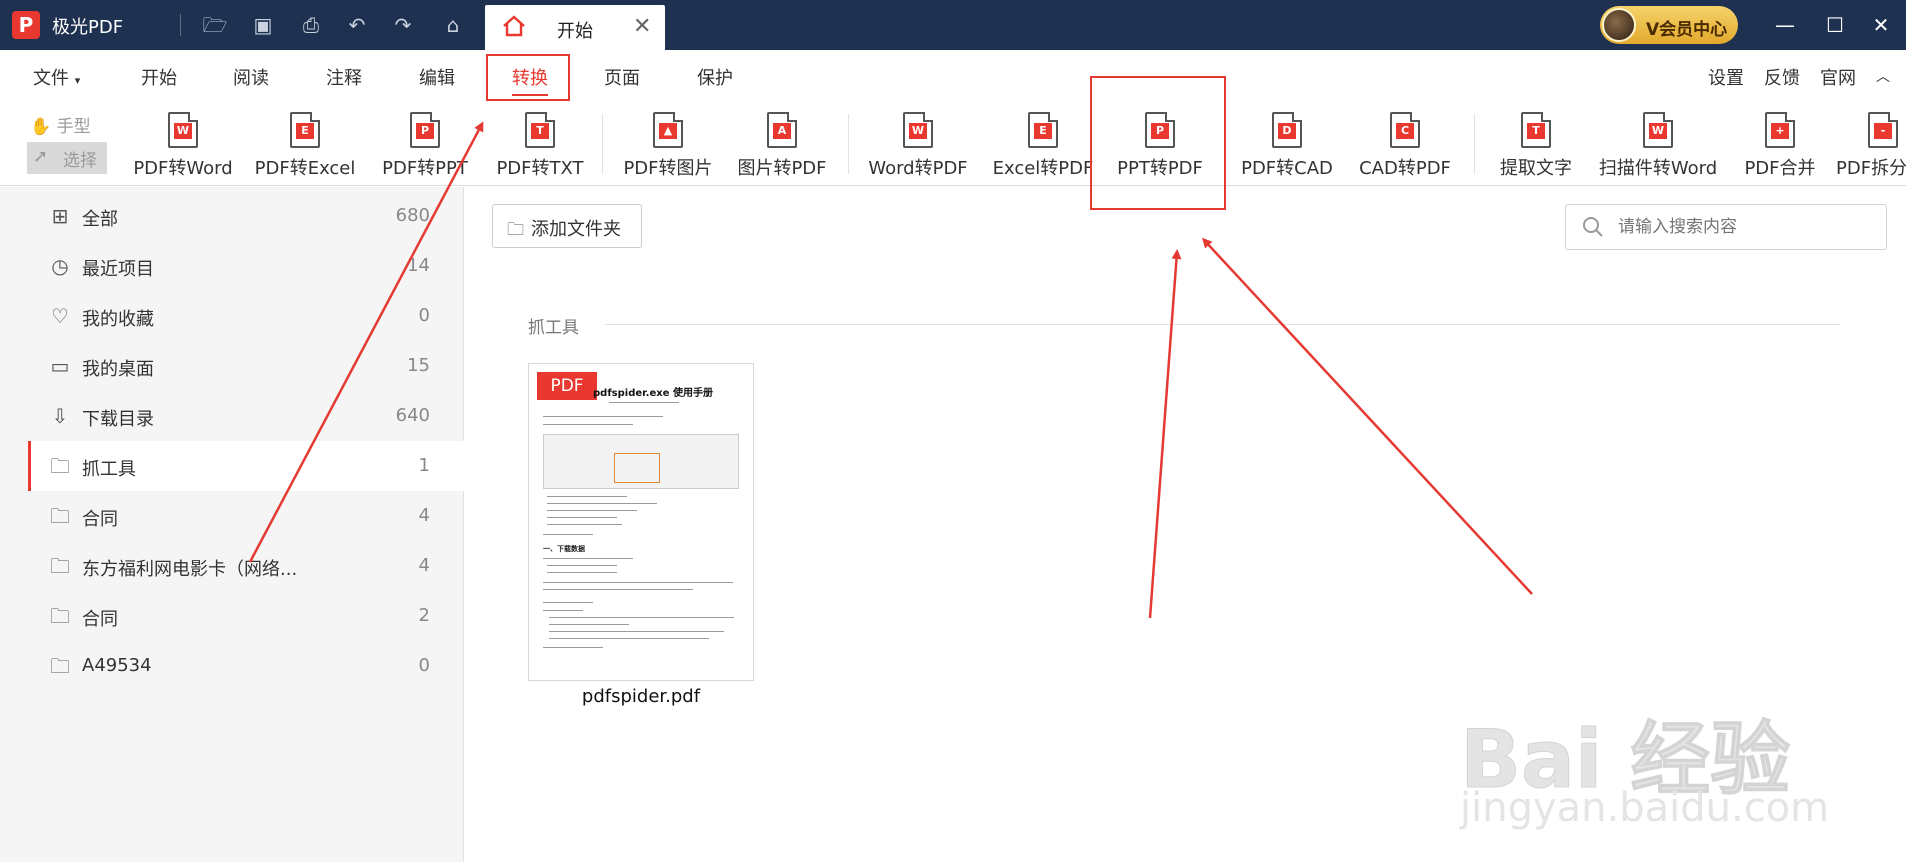 This screenshot has height=862, width=1906. I want to click on cad-pdf-icon: C, so click(1405, 130).